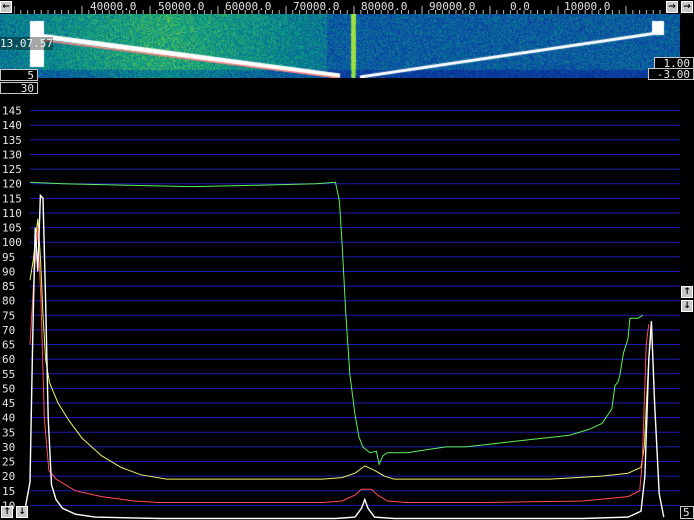 The image size is (694, 520). What do you see at coordinates (8, 286) in the screenshot?
I see `y-tick-label: 85` at bounding box center [8, 286].